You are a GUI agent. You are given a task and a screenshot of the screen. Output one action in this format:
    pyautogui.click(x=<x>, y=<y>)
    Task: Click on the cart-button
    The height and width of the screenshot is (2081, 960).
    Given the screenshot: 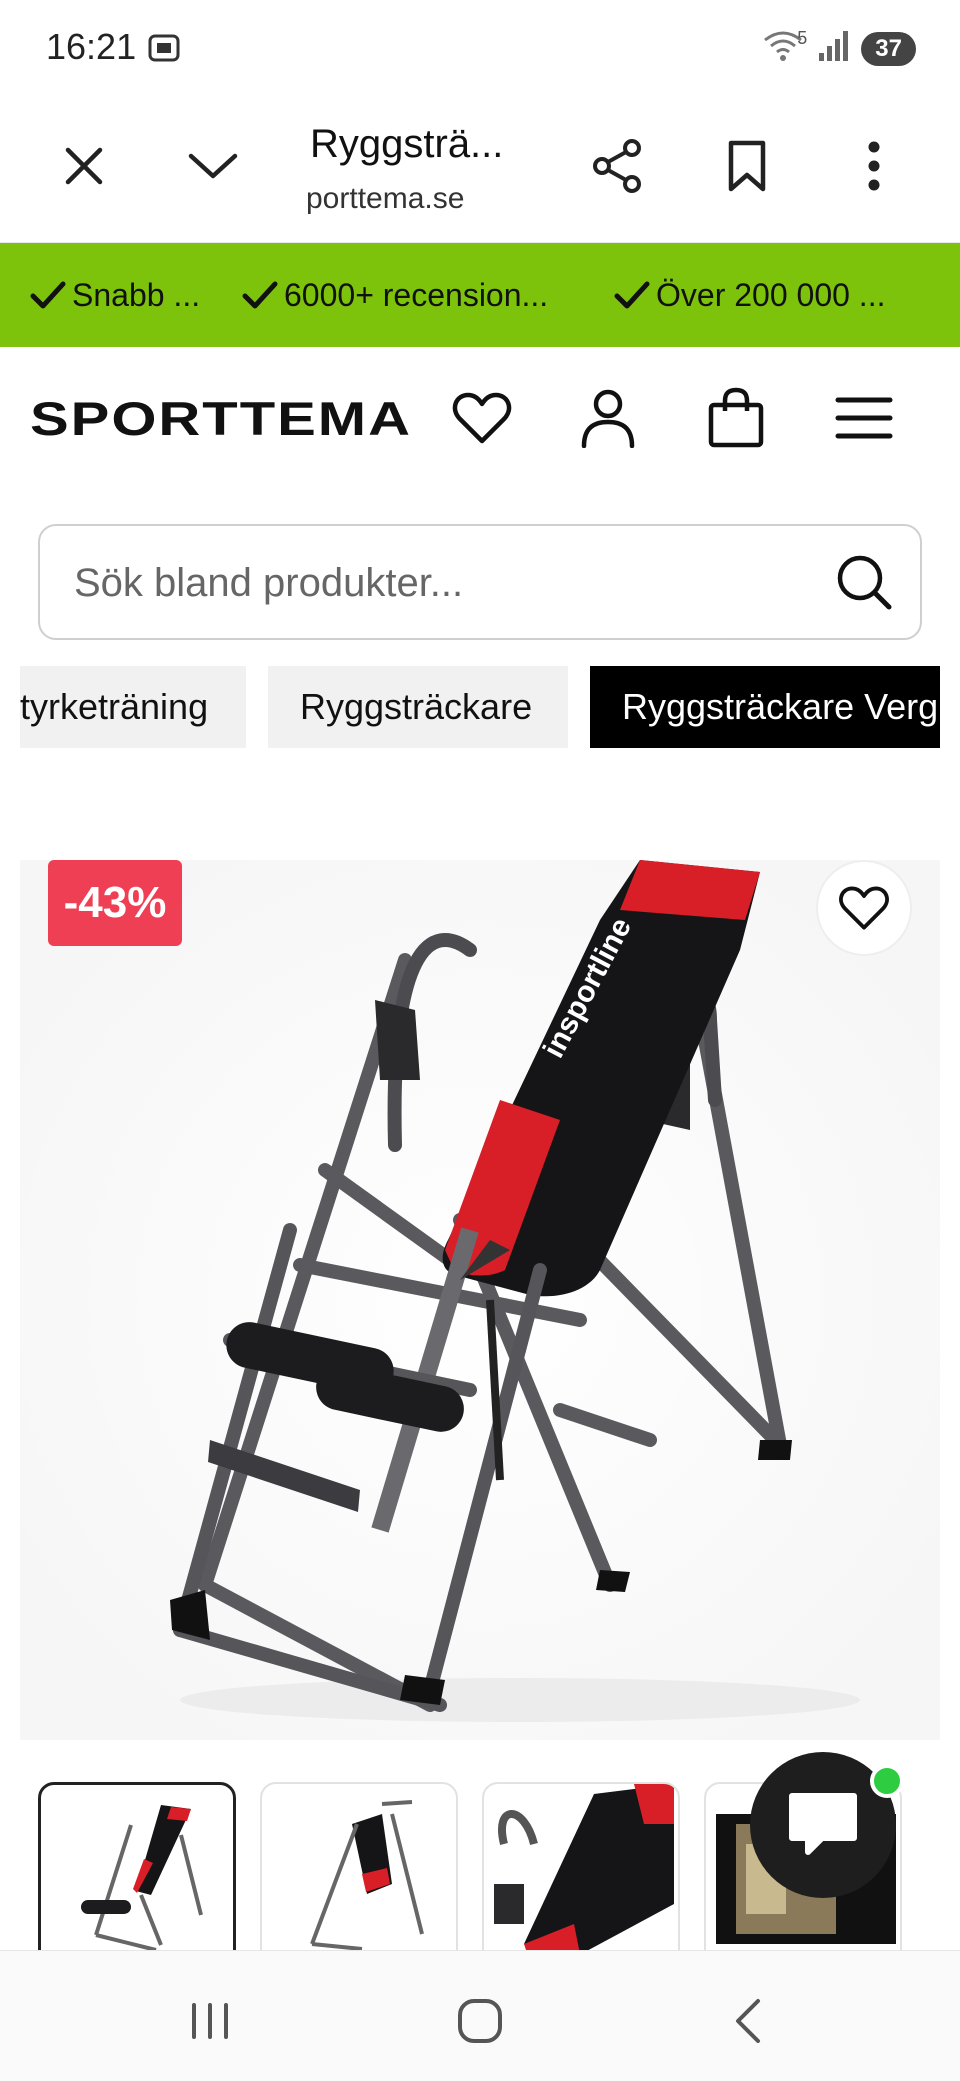 What is the action you would take?
    pyautogui.click(x=736, y=418)
    